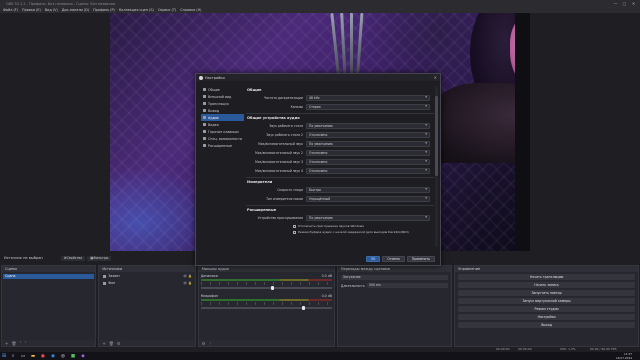  I want to click on source-settings-icon: ⚙, so click(119, 343).